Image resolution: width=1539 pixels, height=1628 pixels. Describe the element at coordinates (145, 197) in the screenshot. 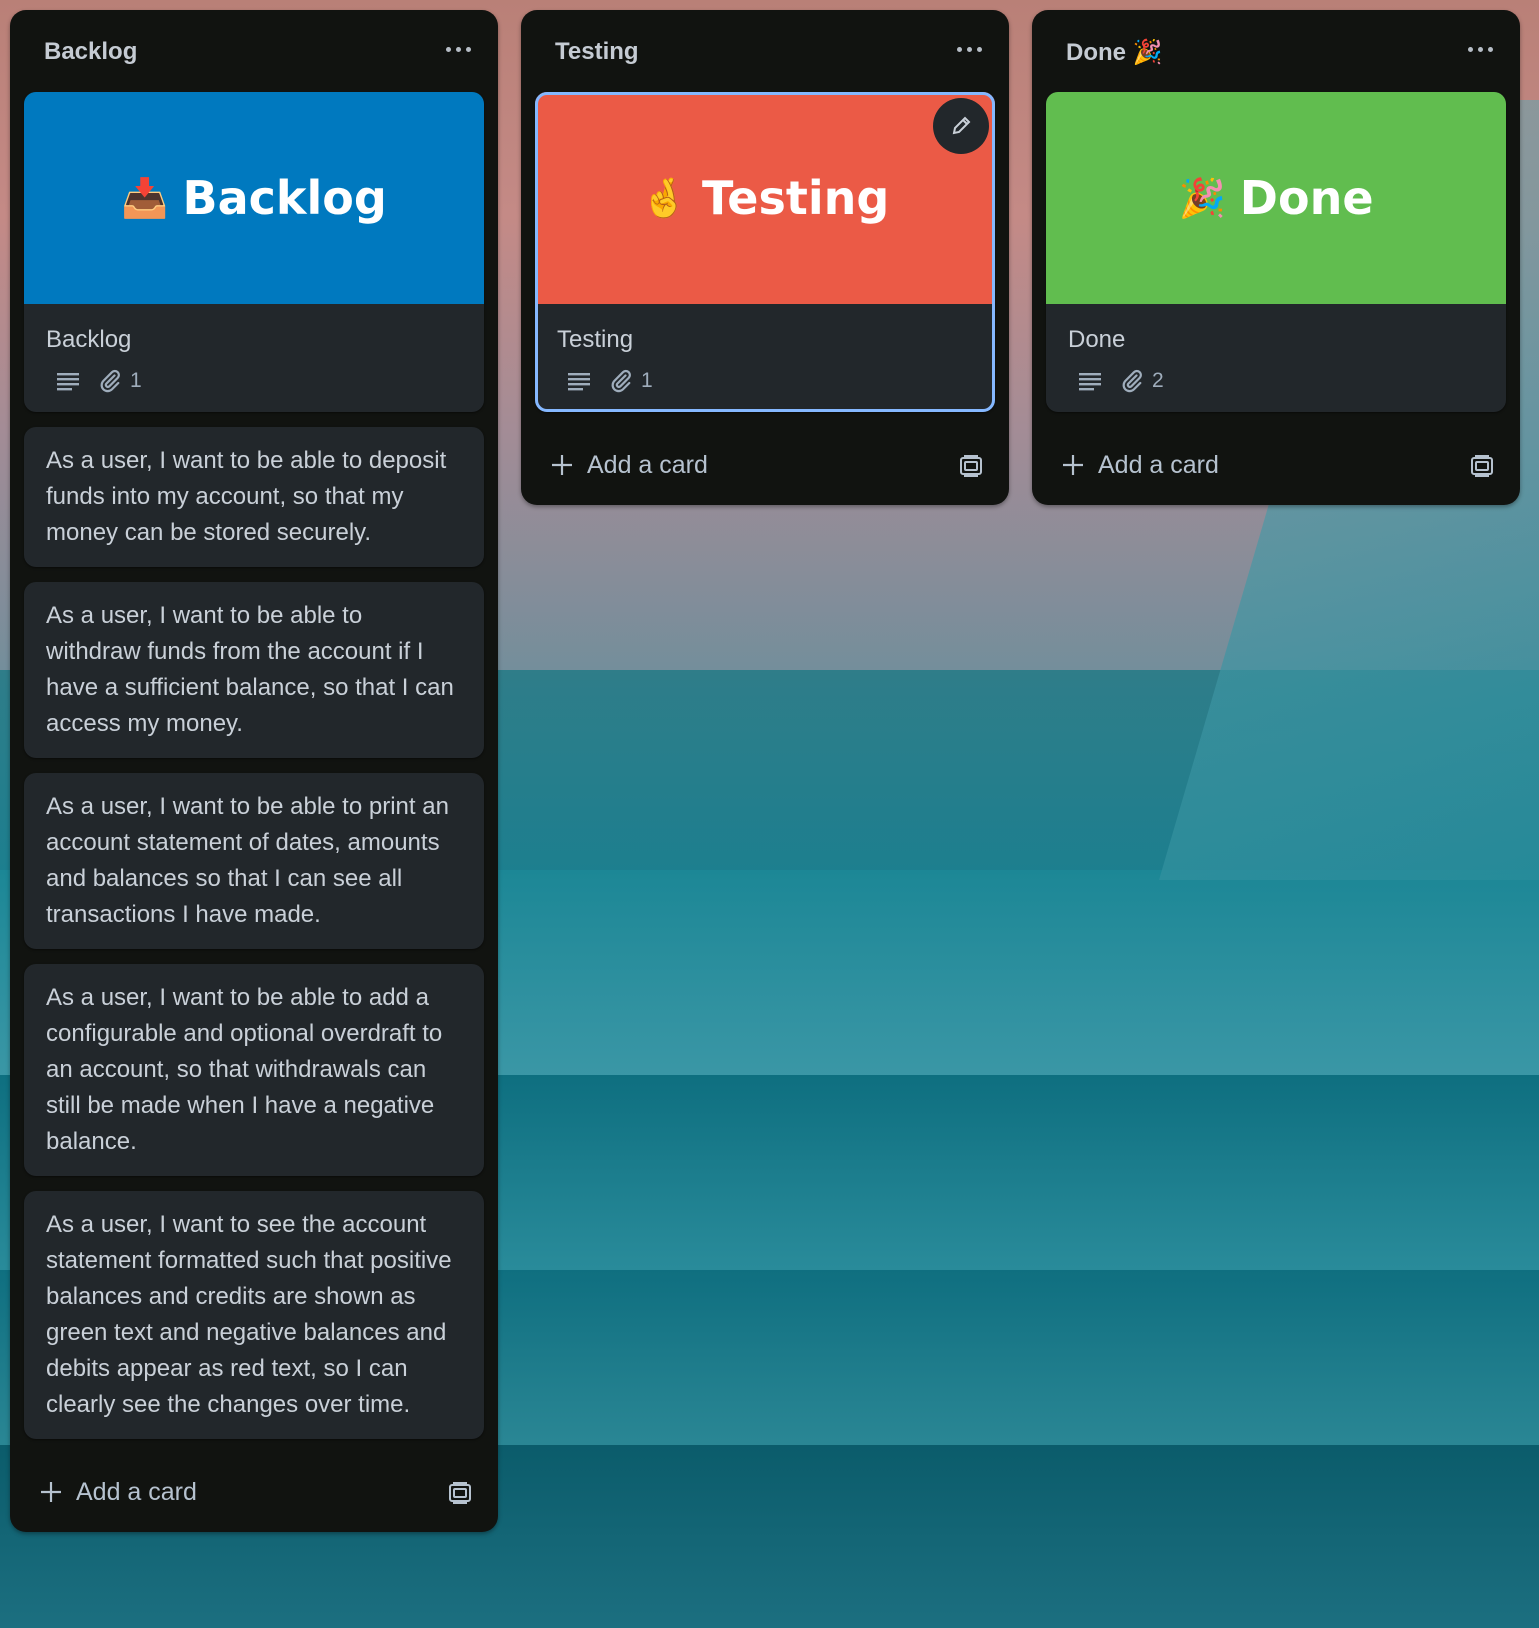

I see `inbox-tray-icon: 📥` at that location.